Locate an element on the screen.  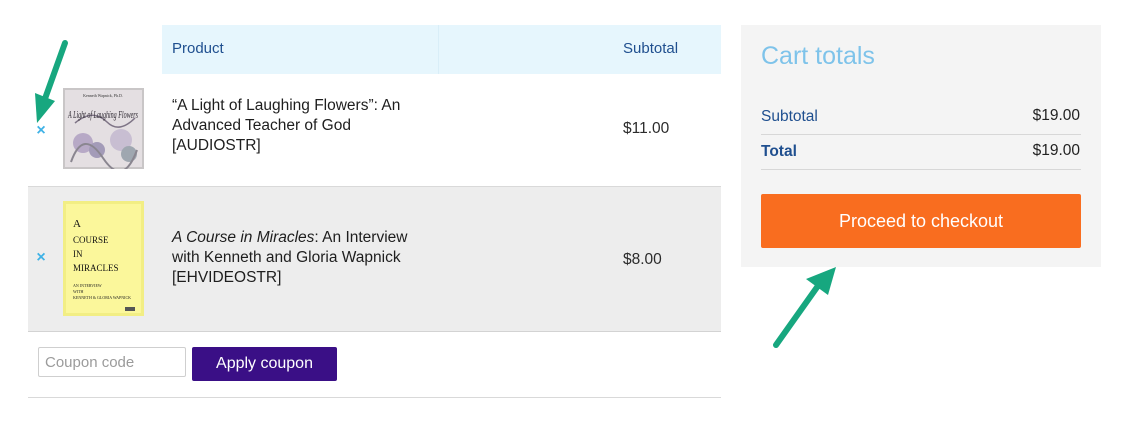
header-product: Product is located at coordinates (198, 48).